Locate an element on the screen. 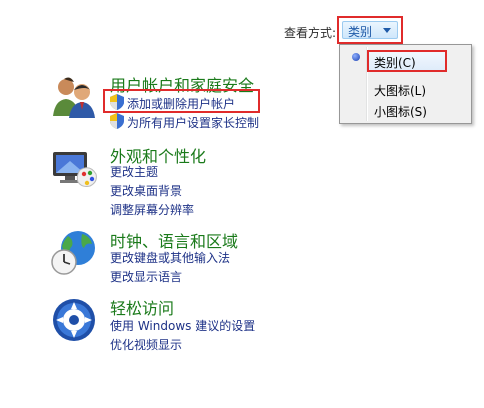 This screenshot has height=408, width=484. radio-selected-icon is located at coordinates (356, 57).